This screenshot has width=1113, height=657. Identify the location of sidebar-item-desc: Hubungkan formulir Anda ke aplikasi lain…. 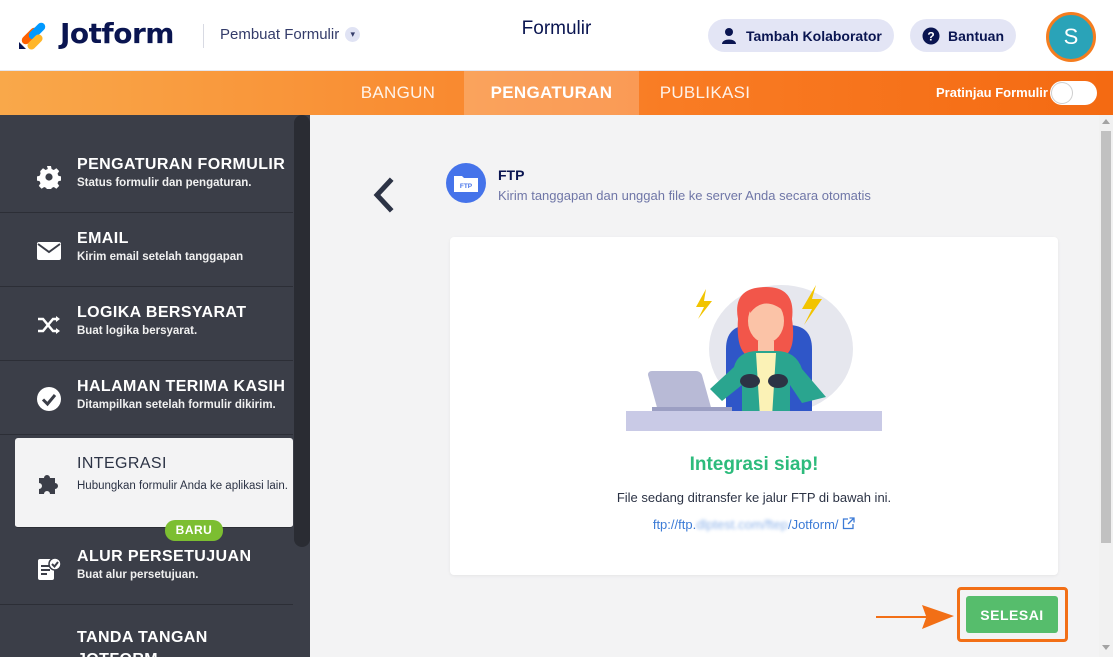
(182, 486).